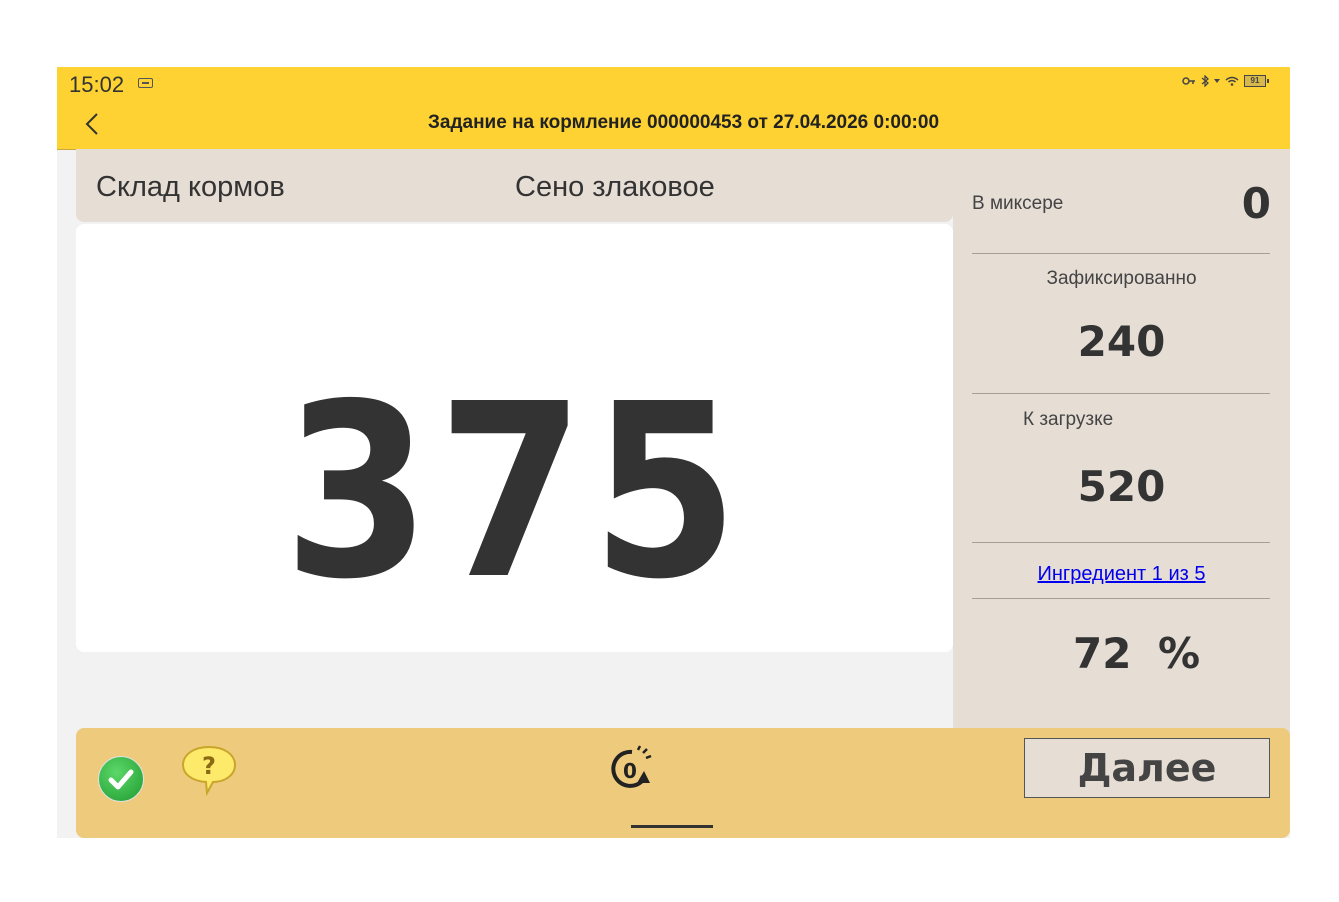 The height and width of the screenshot is (902, 1339). What do you see at coordinates (615, 187) in the screenshot?
I see `ingredient-name: Сено злаковое` at bounding box center [615, 187].